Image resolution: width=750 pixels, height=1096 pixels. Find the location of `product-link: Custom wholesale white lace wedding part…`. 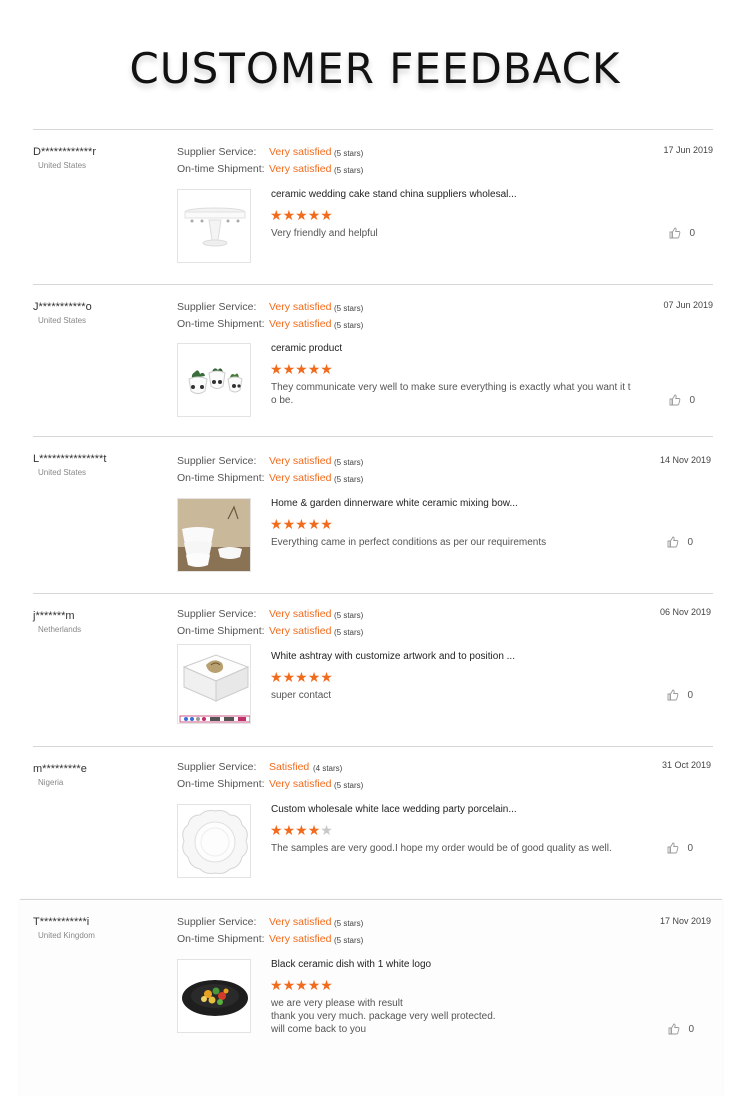

product-link: Custom wholesale white lace wedding part… is located at coordinates (394, 809).